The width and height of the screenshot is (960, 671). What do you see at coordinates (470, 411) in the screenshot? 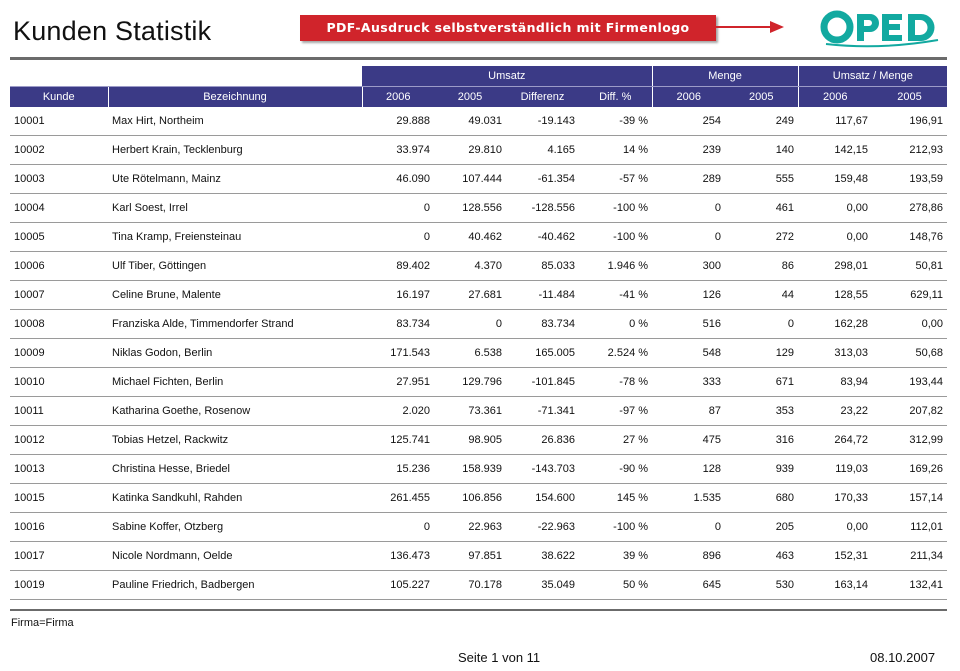
I see `cell-umsatz-2005: 73.361` at bounding box center [470, 411].